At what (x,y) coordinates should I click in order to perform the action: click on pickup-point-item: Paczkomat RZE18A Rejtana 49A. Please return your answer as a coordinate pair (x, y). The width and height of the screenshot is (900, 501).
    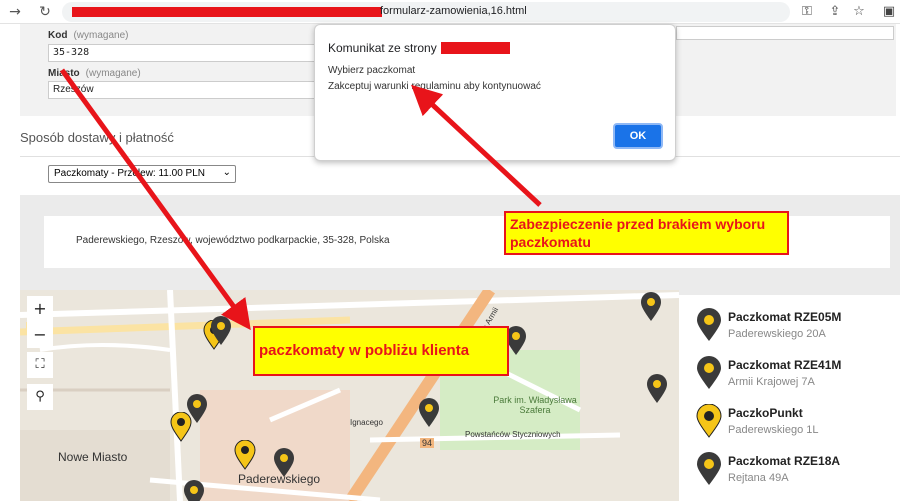
    Looking at the image, I should click on (795, 472).